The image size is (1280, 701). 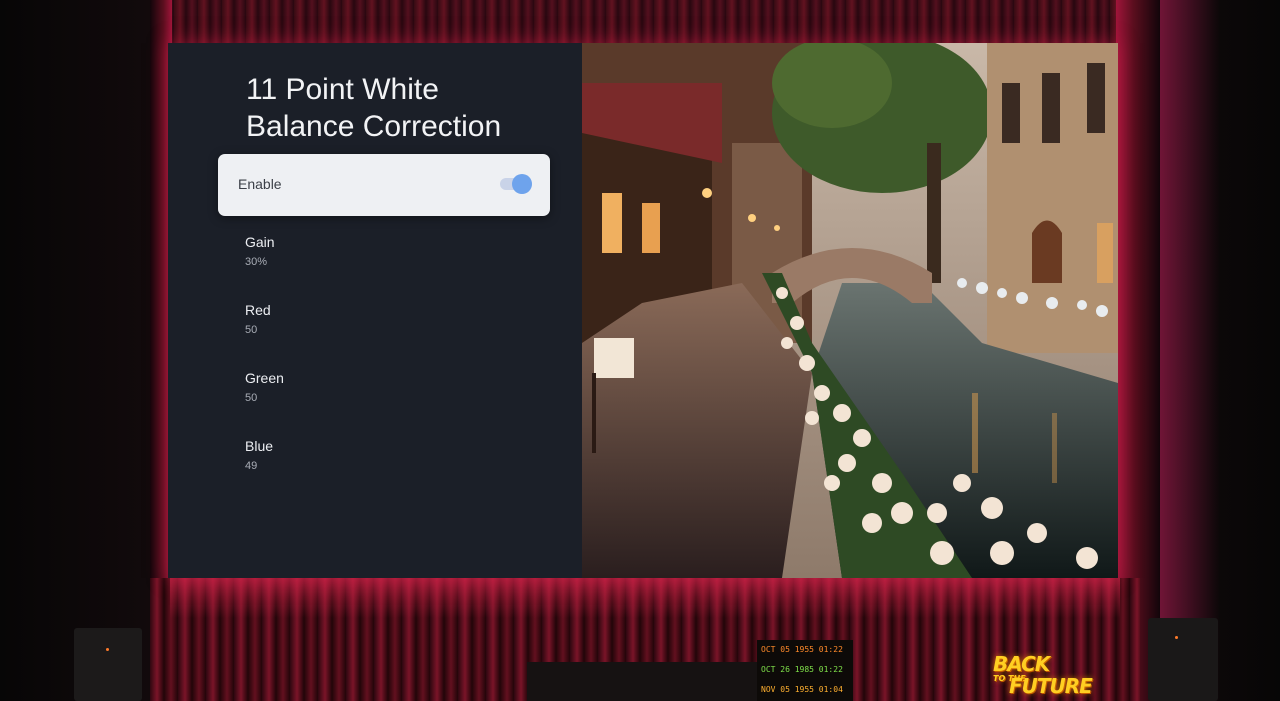 I want to click on curtain-top, so click(x=645, y=22).